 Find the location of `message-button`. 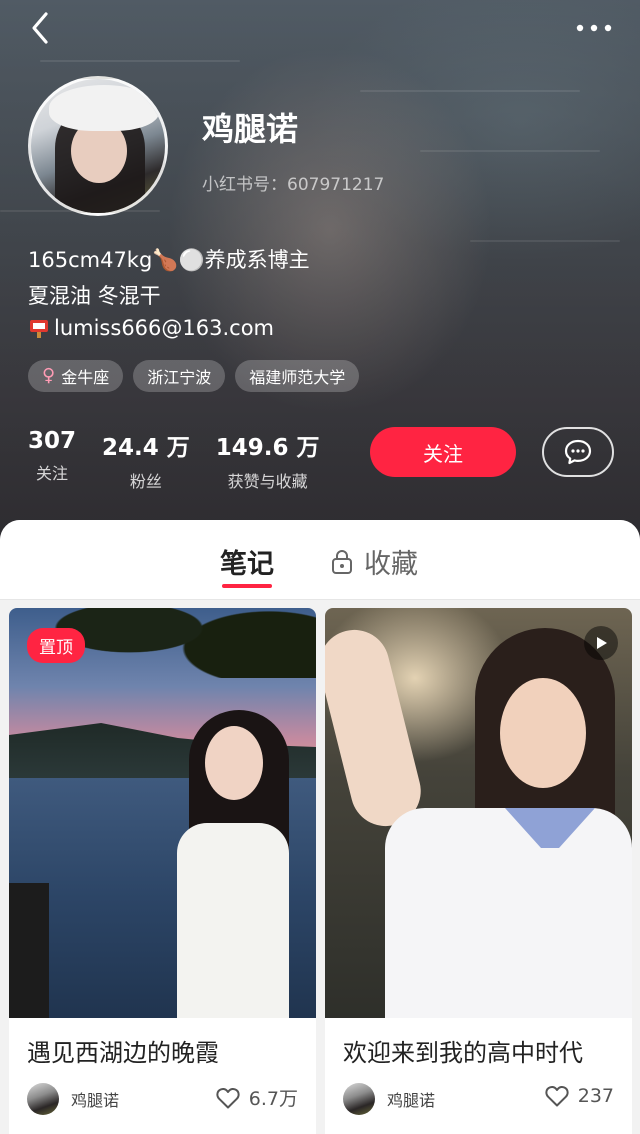

message-button is located at coordinates (578, 452).